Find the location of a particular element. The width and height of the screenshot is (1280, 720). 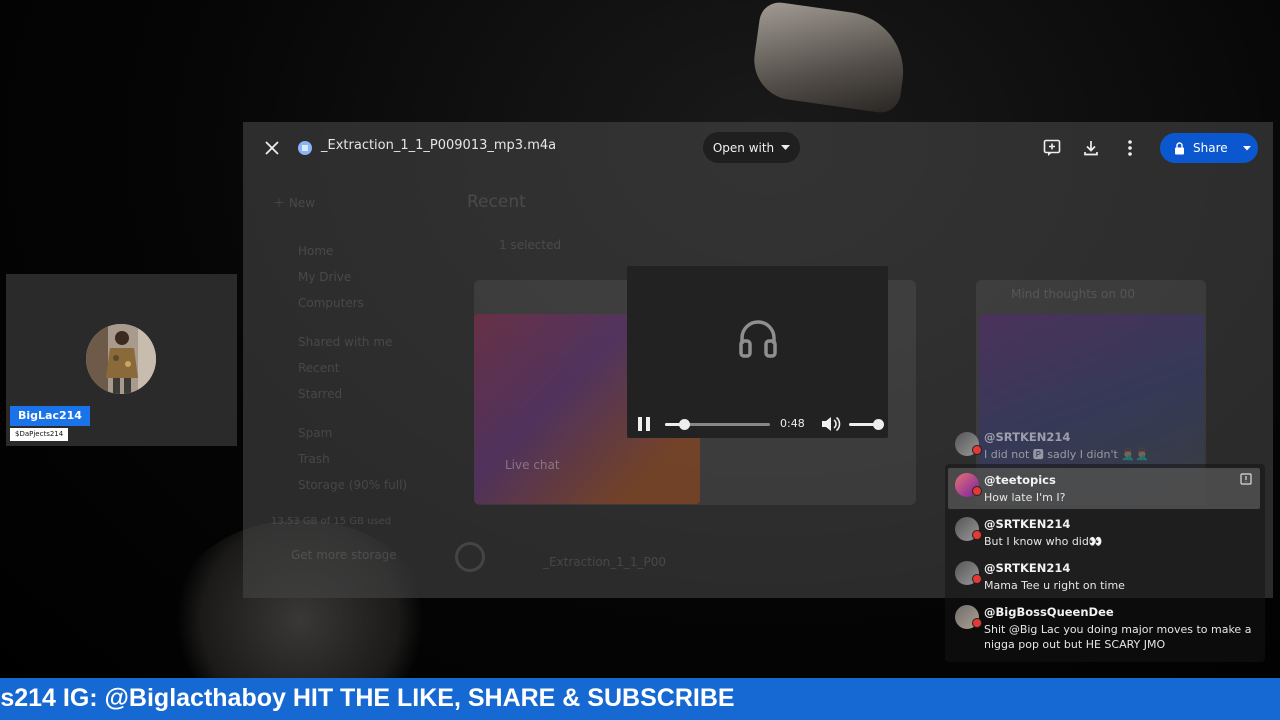

close-icon is located at coordinates (272, 148).